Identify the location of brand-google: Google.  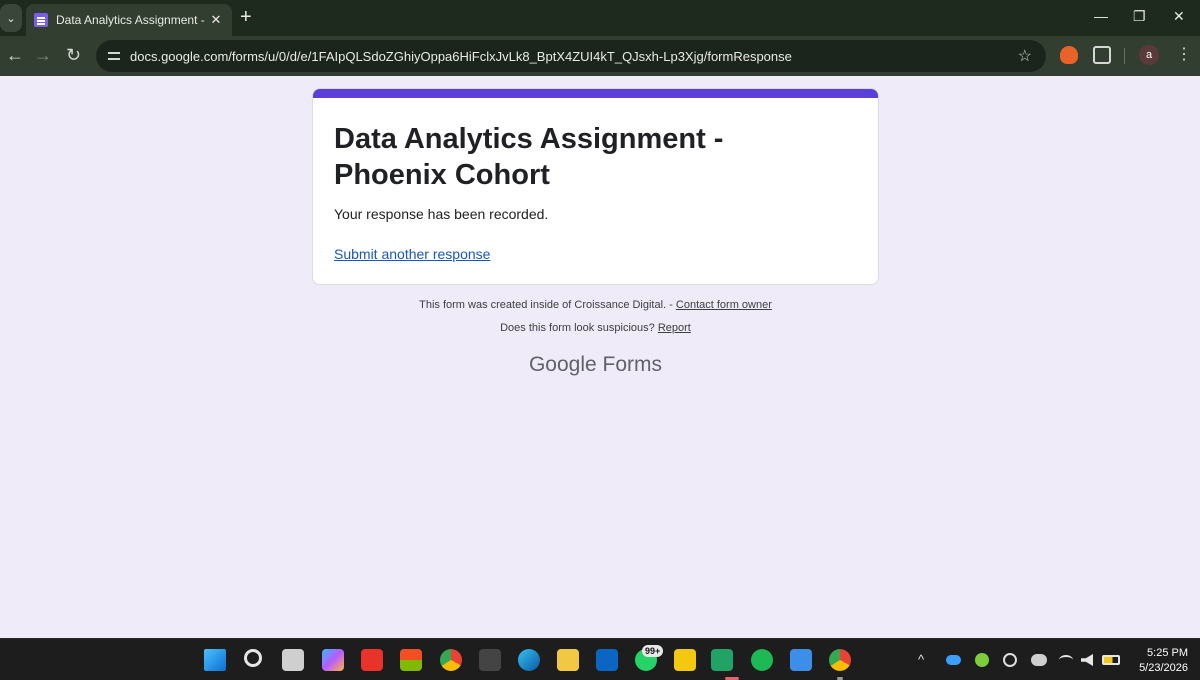
(562, 364).